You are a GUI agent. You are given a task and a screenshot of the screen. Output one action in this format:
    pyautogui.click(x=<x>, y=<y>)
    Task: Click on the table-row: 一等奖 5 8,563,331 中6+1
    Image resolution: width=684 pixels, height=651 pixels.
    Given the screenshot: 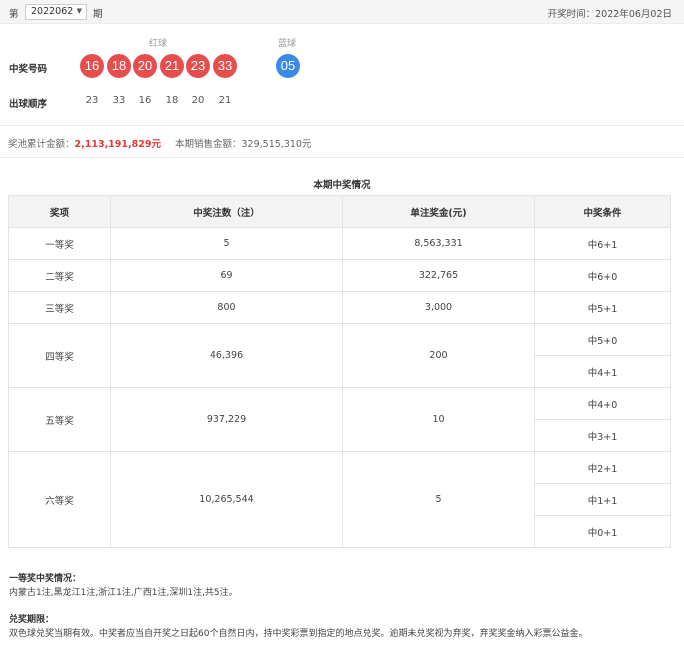 What is the action you would take?
    pyautogui.click(x=339, y=243)
    